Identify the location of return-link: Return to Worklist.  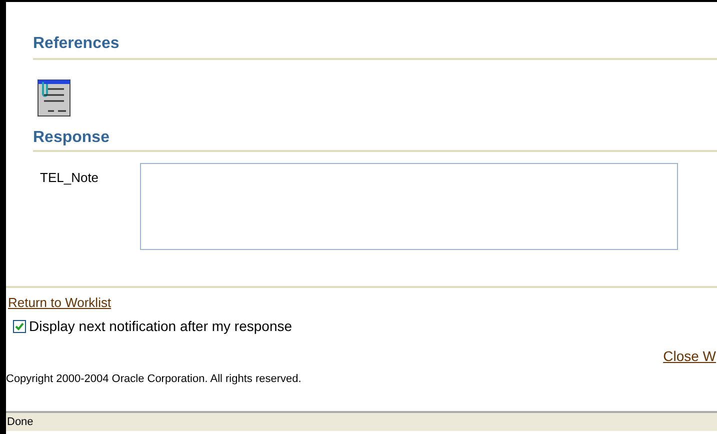
(60, 302).